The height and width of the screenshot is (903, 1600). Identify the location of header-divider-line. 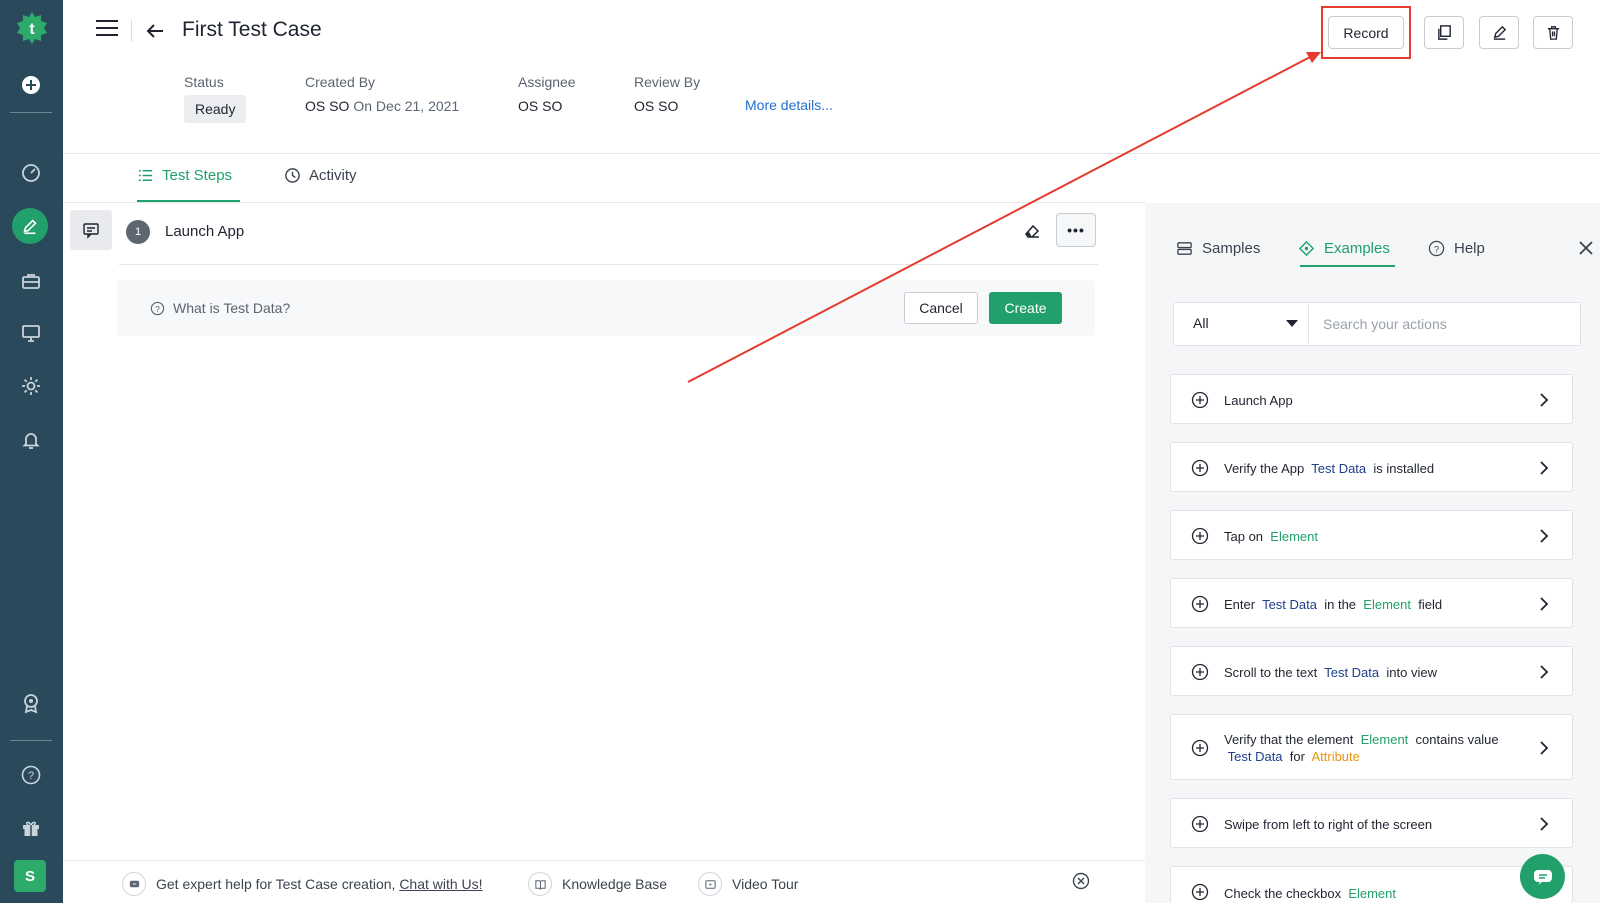
(831, 153).